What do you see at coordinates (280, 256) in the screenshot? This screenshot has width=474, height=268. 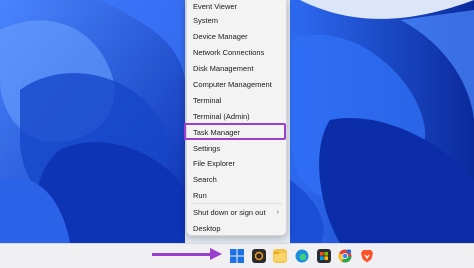 I see `file-explorer-icon` at bounding box center [280, 256].